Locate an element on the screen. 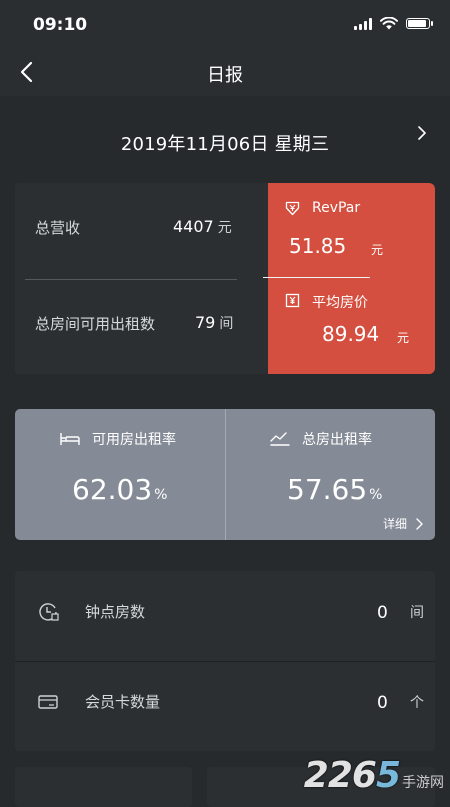 This screenshot has width=450, height=807. total-rate-label: 总房出租率 is located at coordinates (337, 440).